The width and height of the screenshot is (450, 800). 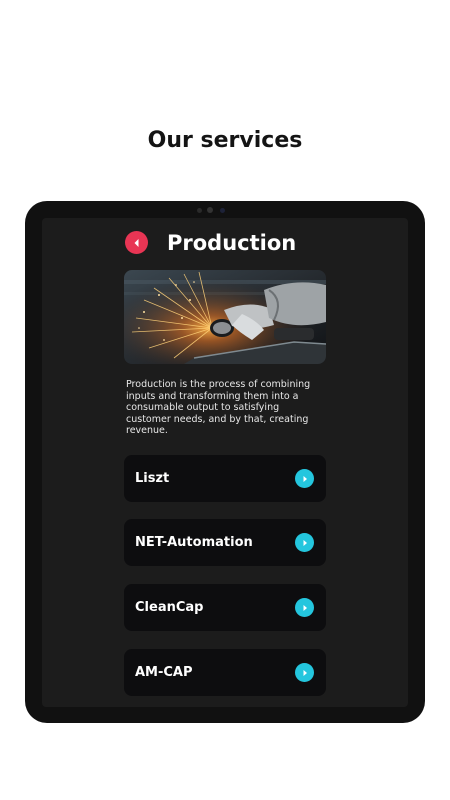 What do you see at coordinates (194, 542) in the screenshot?
I see `service-label: NET-Automation` at bounding box center [194, 542].